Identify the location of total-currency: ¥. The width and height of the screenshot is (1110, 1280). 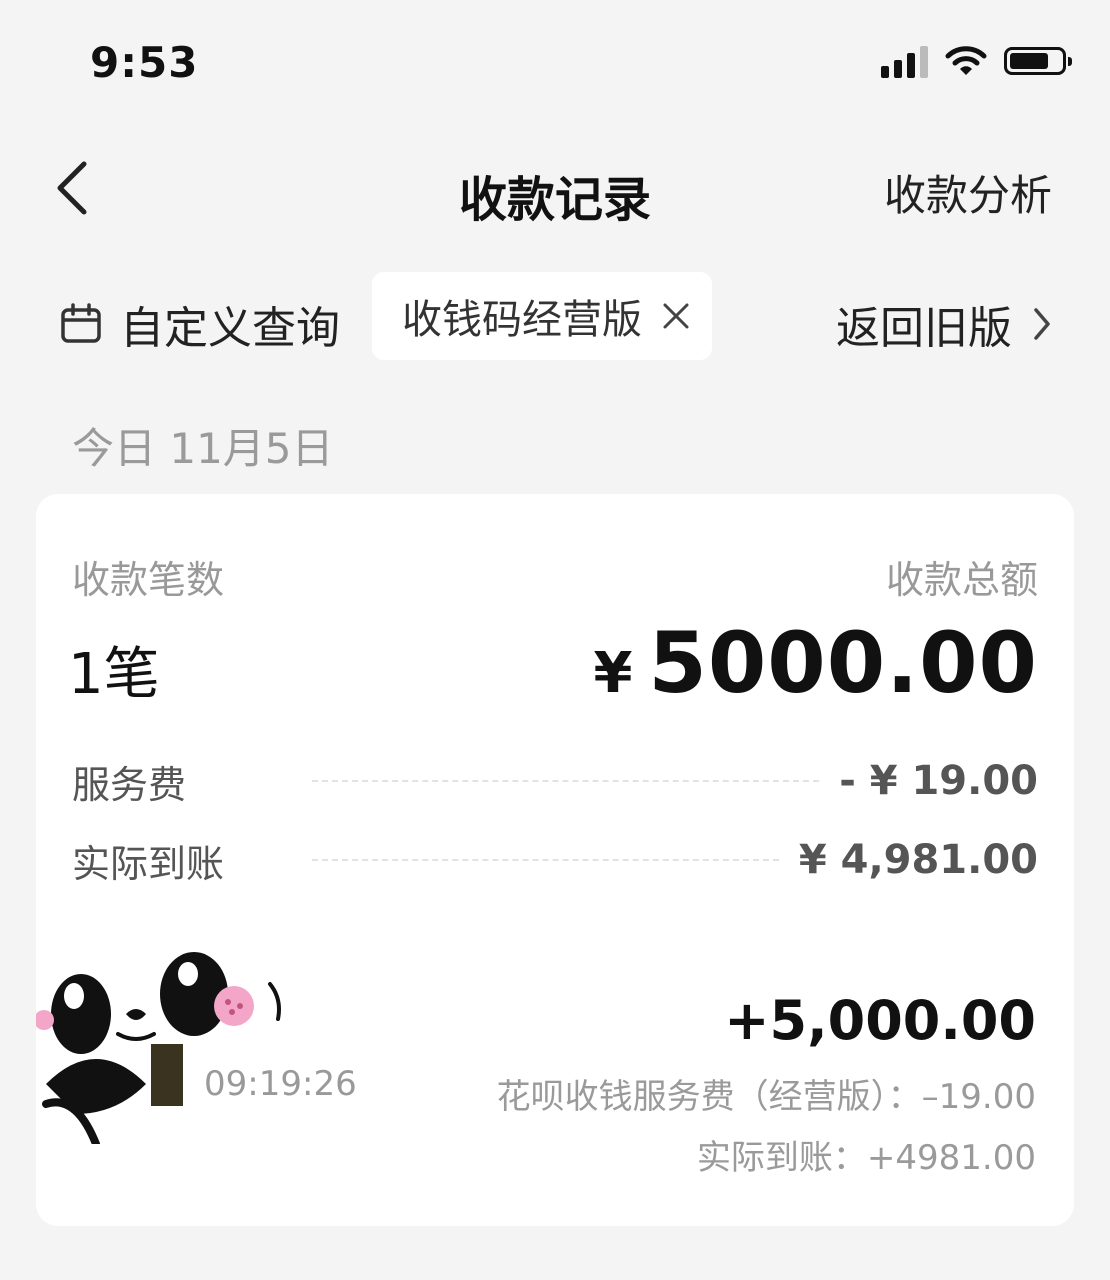
(613, 673).